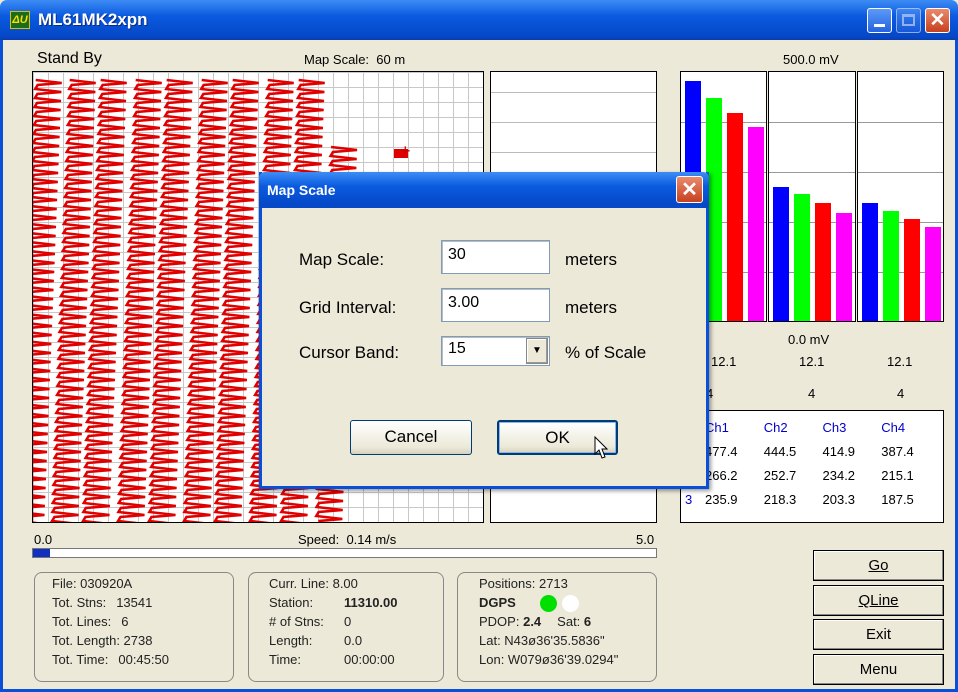  What do you see at coordinates (897, 475) in the screenshot?
I see `table-cell: 215.1` at bounding box center [897, 475].